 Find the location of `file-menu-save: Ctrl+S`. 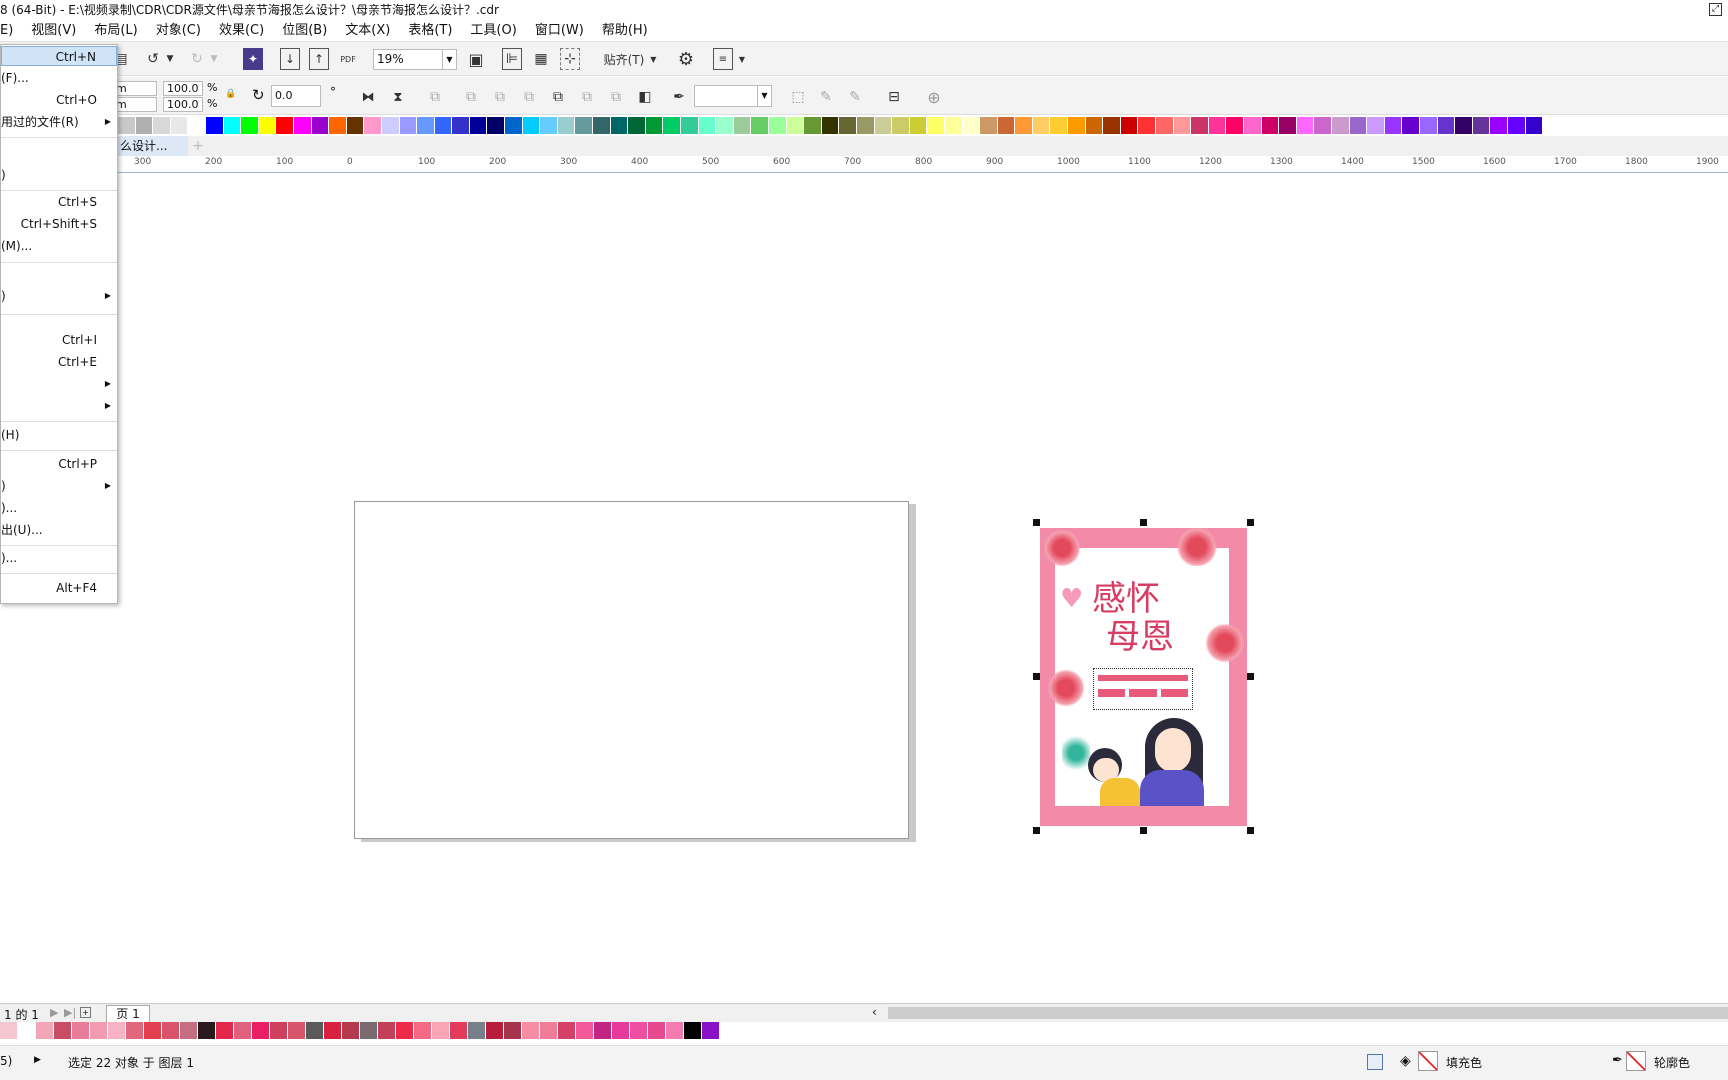

file-menu-save: Ctrl+S is located at coordinates (59, 202).